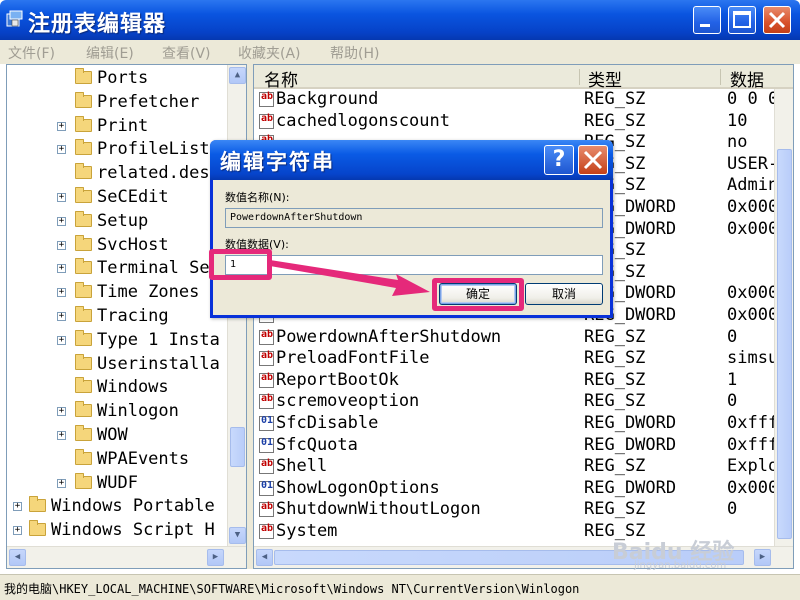 This screenshot has height=600, width=800. What do you see at coordinates (327, 423) in the screenshot?
I see `value-name: SfcDisable` at bounding box center [327, 423].